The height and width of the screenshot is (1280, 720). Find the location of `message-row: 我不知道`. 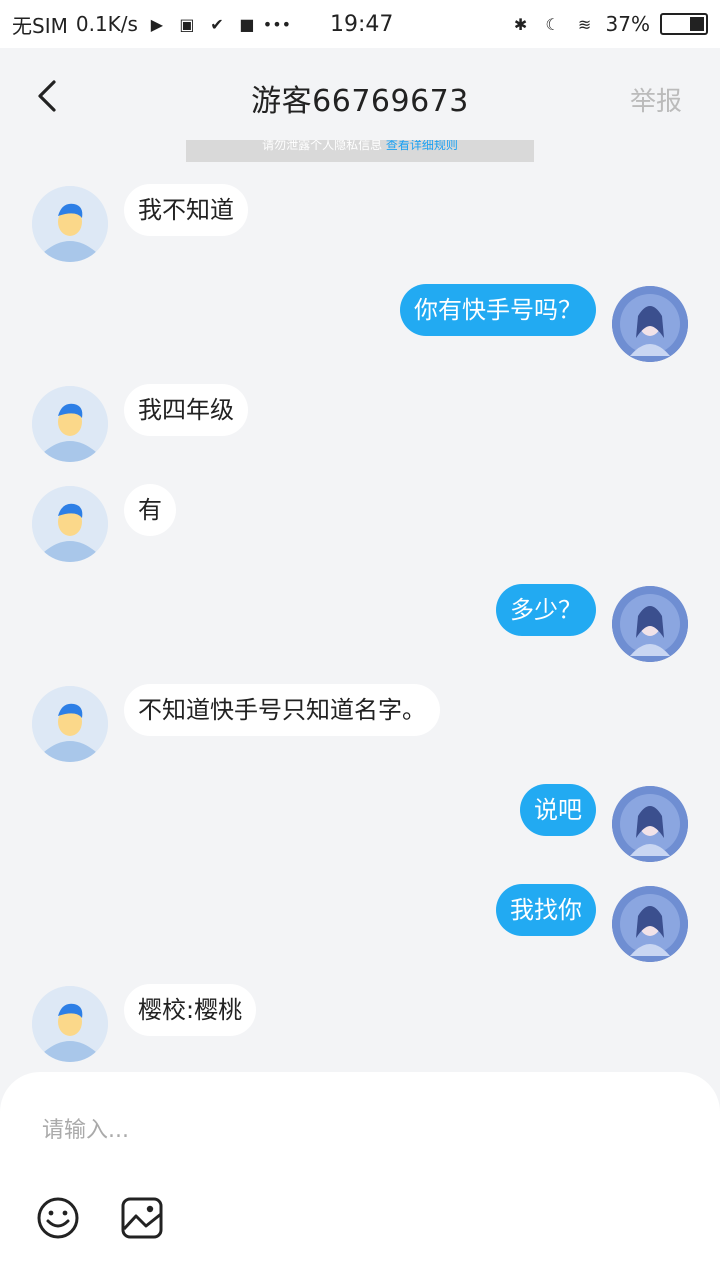

message-row: 我不知道 is located at coordinates (360, 225).